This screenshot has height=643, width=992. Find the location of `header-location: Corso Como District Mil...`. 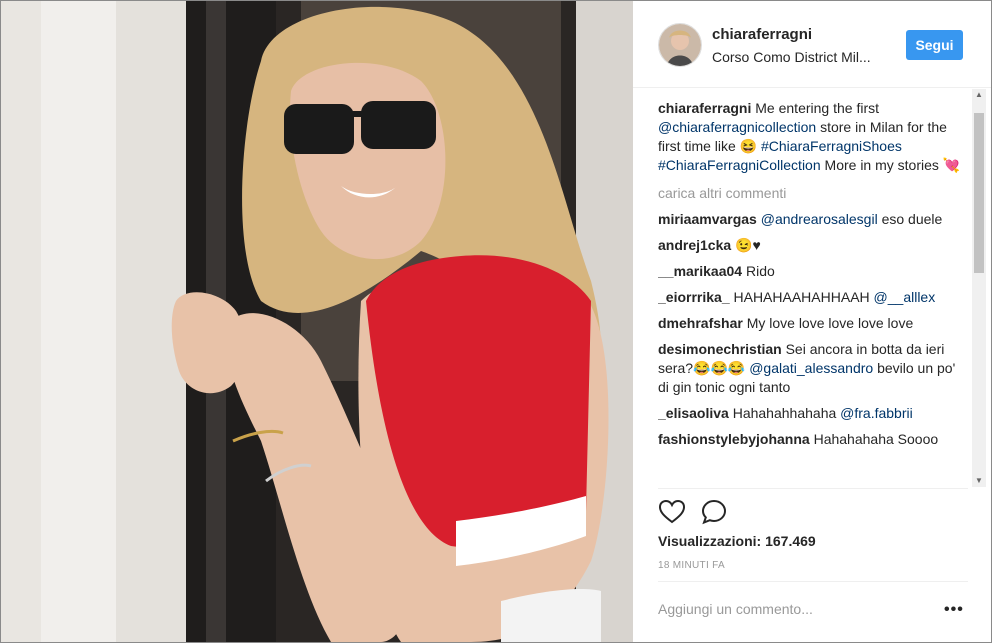

header-location: Corso Como District Mil... is located at coordinates (791, 57).